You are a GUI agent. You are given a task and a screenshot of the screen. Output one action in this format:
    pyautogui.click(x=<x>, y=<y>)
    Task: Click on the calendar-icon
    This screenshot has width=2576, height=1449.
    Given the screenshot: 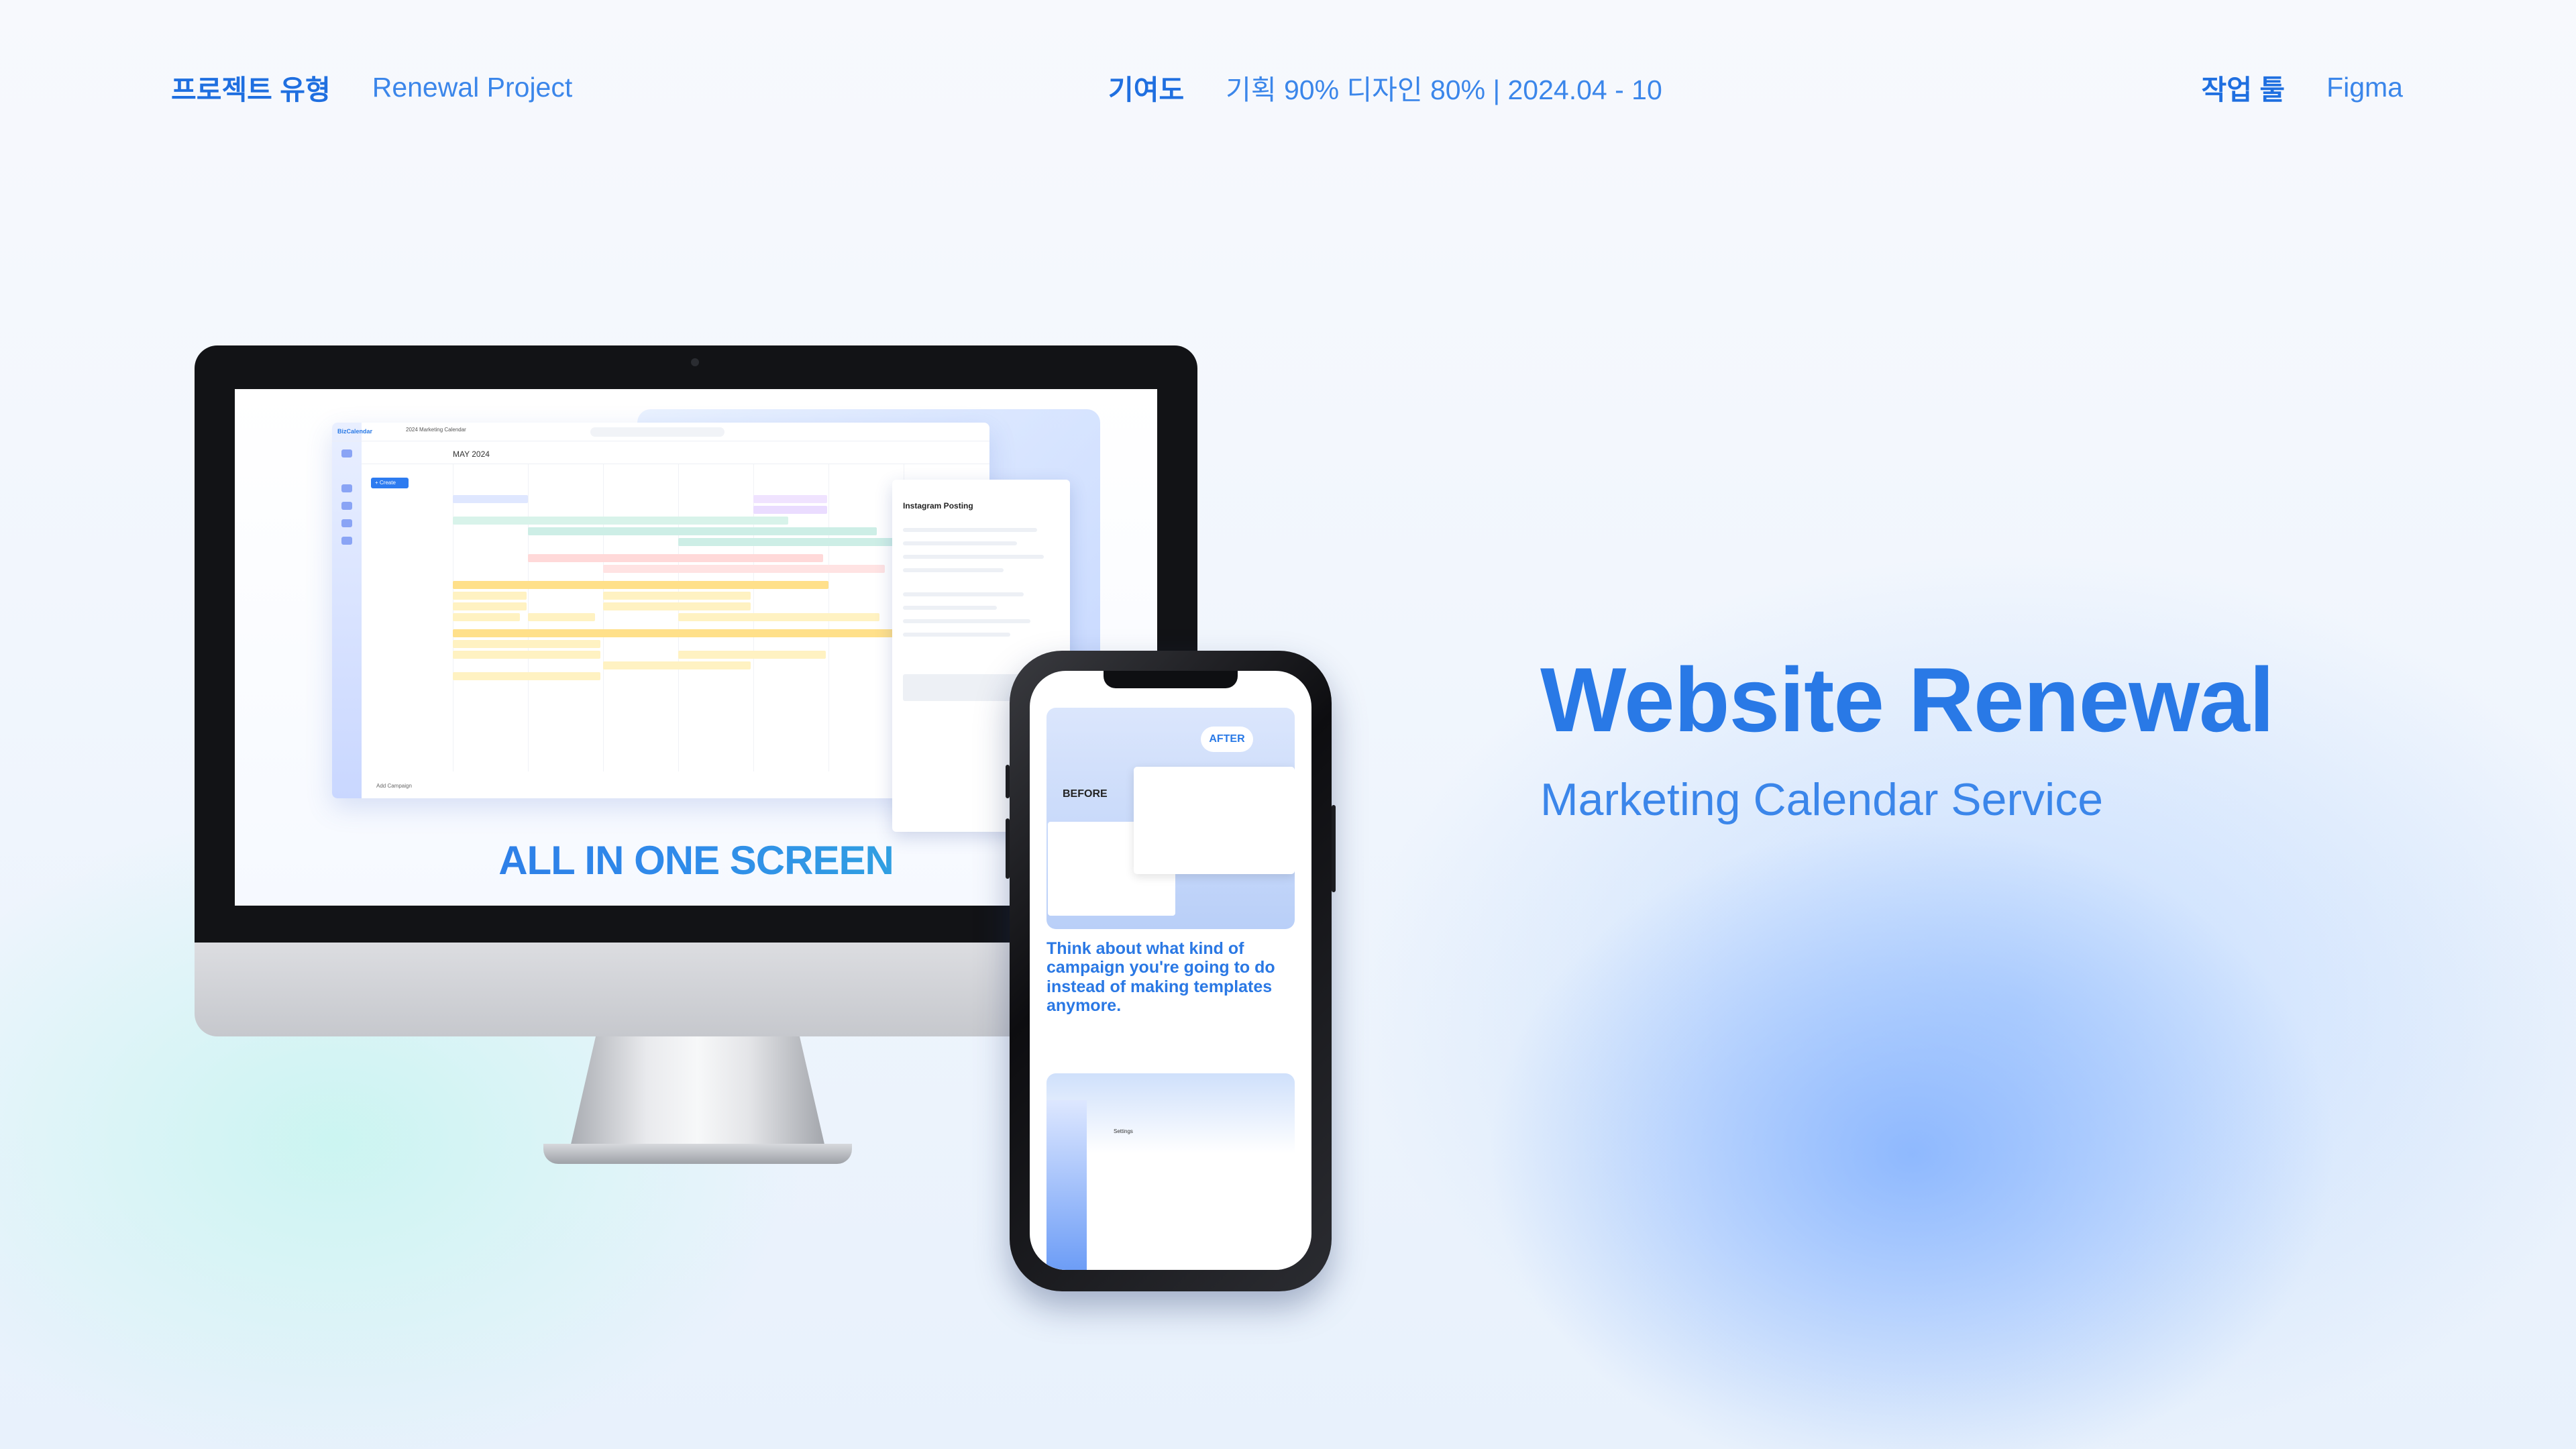 What is the action you would take?
    pyautogui.click(x=346, y=488)
    